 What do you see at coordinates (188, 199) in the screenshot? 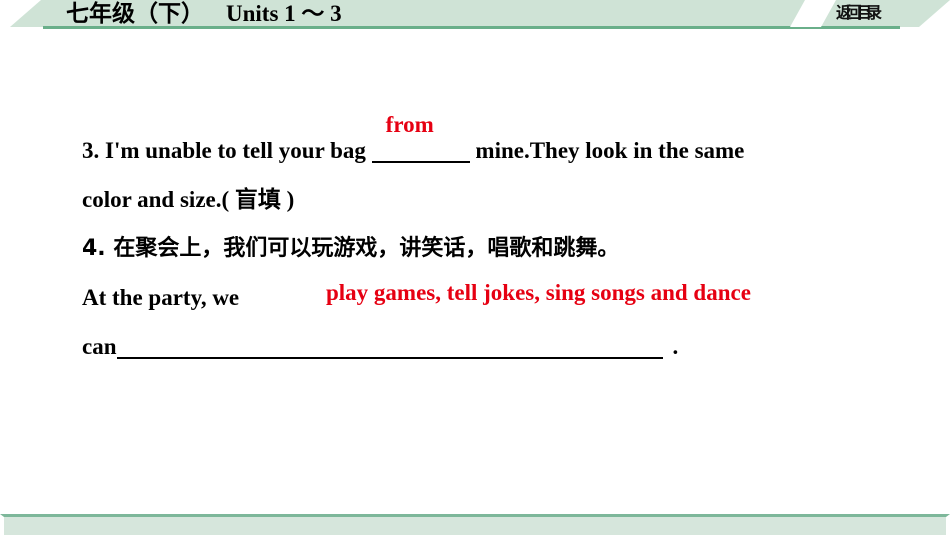
I see `question-3-line-2-text: color and size.( 盲填 )` at bounding box center [188, 199].